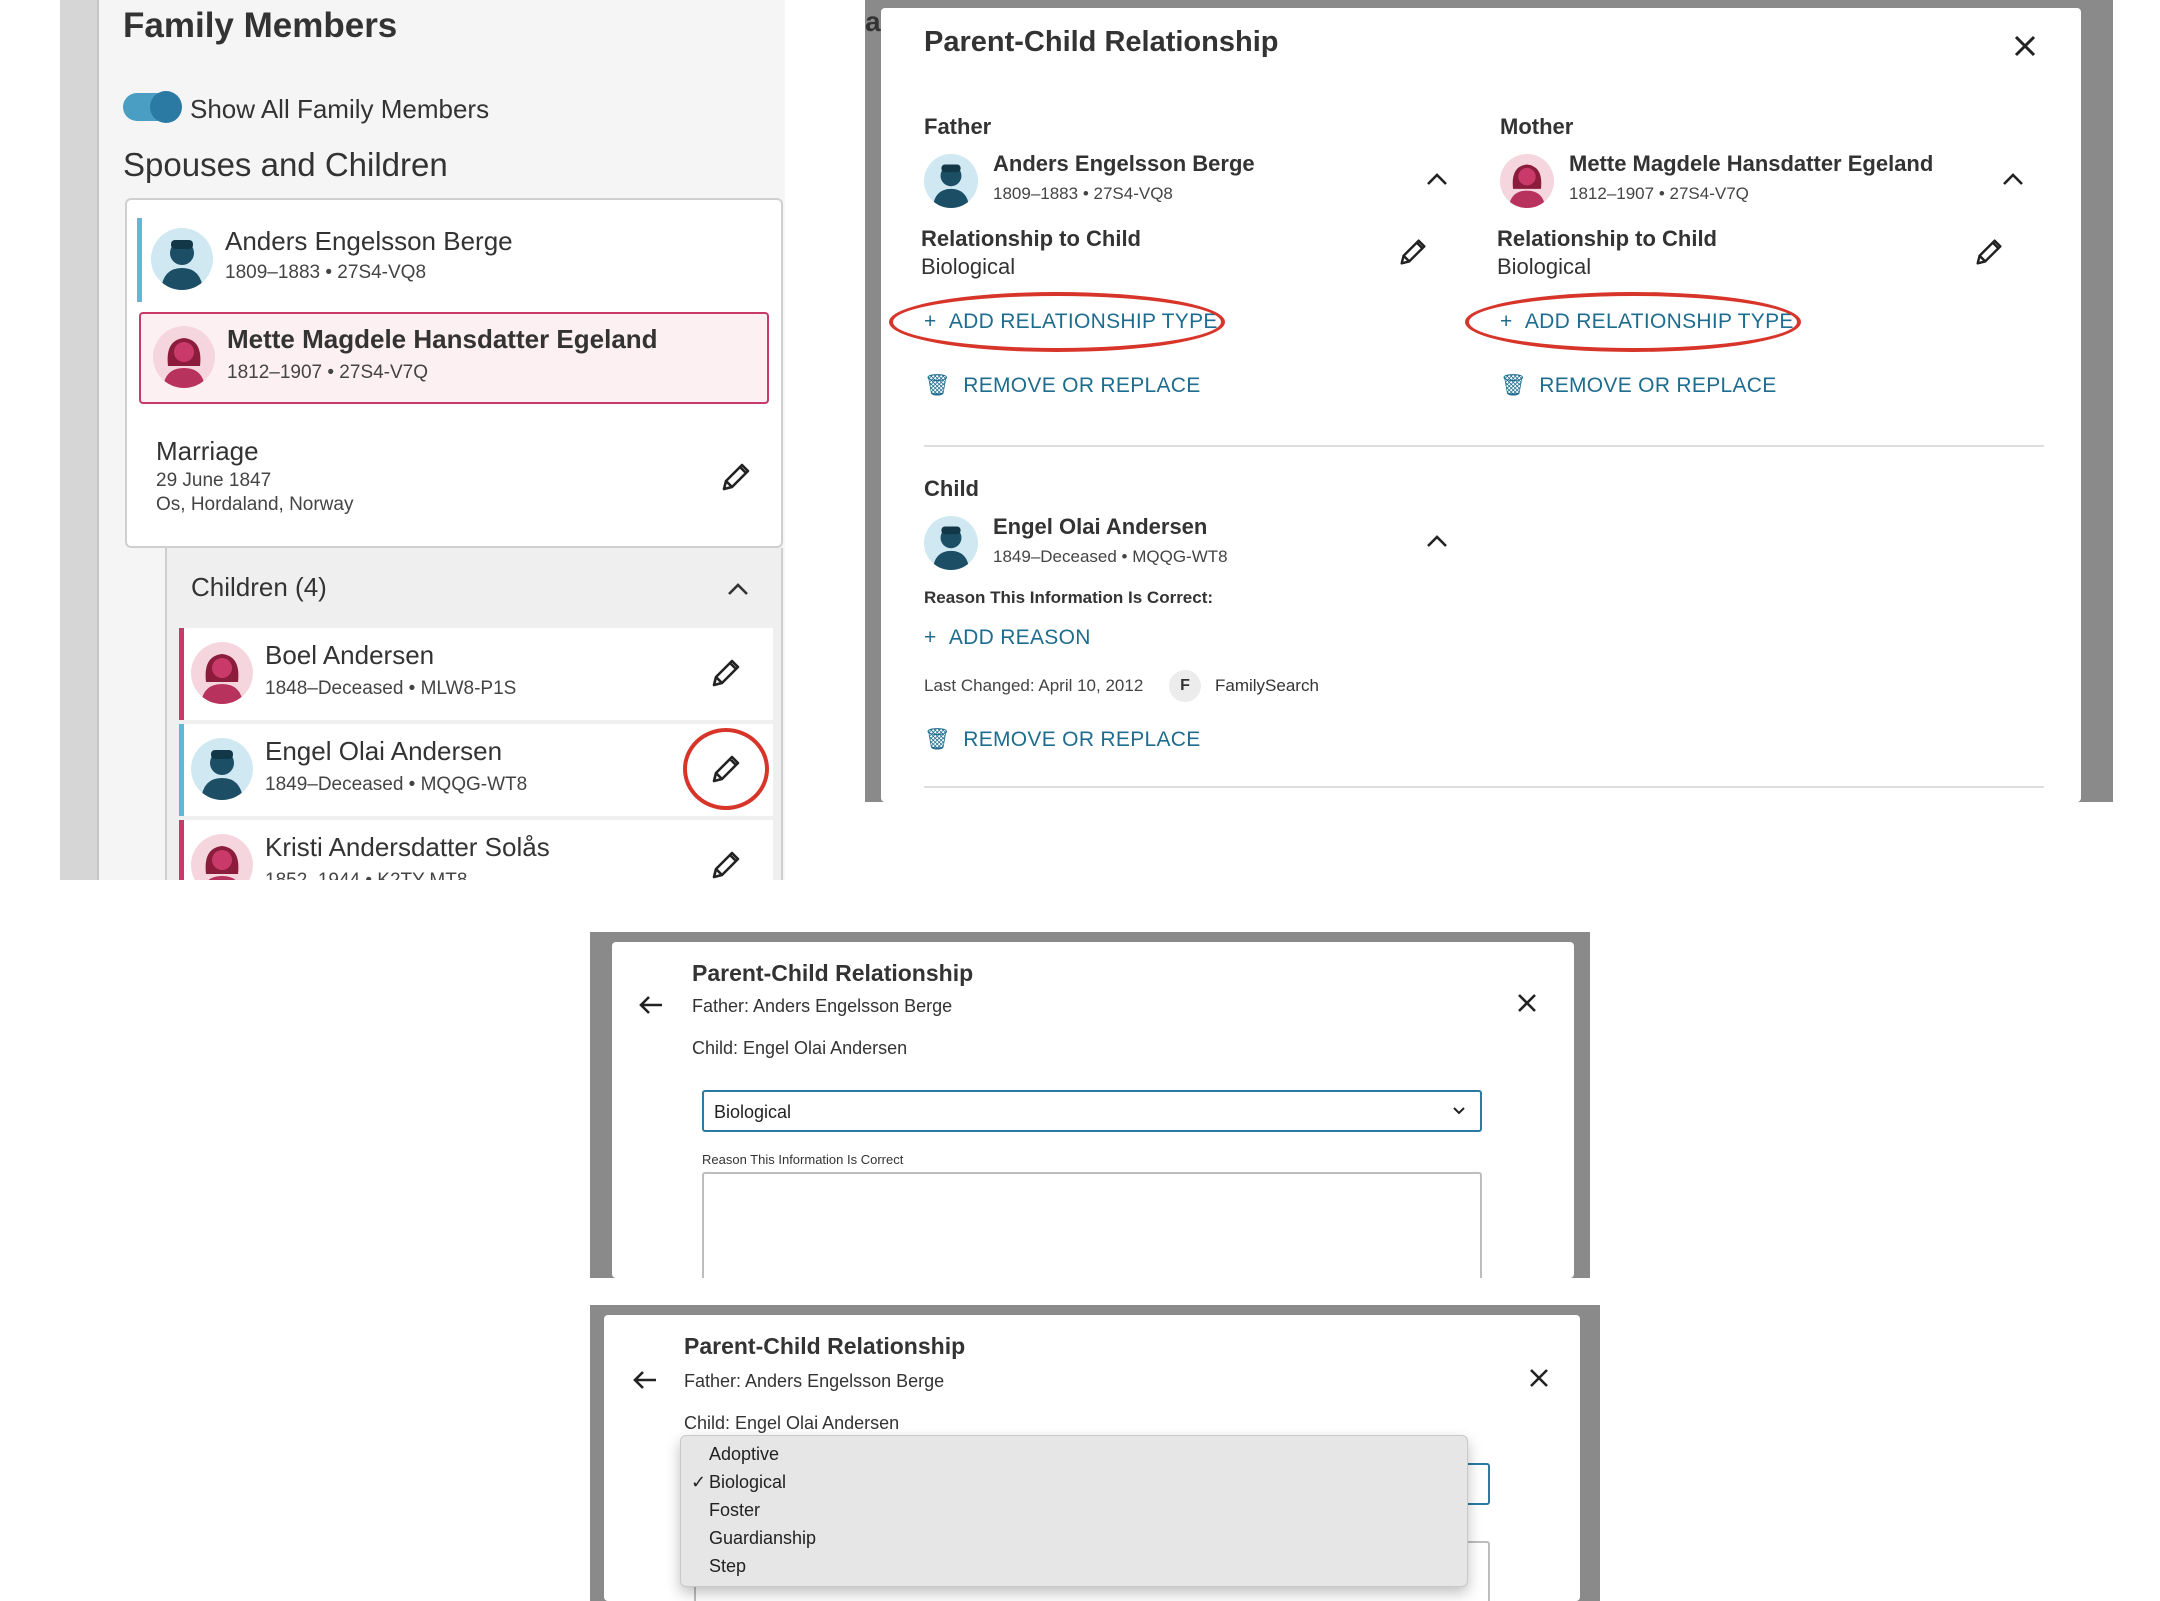  I want to click on relationship-value: Biological, so click(1544, 266).